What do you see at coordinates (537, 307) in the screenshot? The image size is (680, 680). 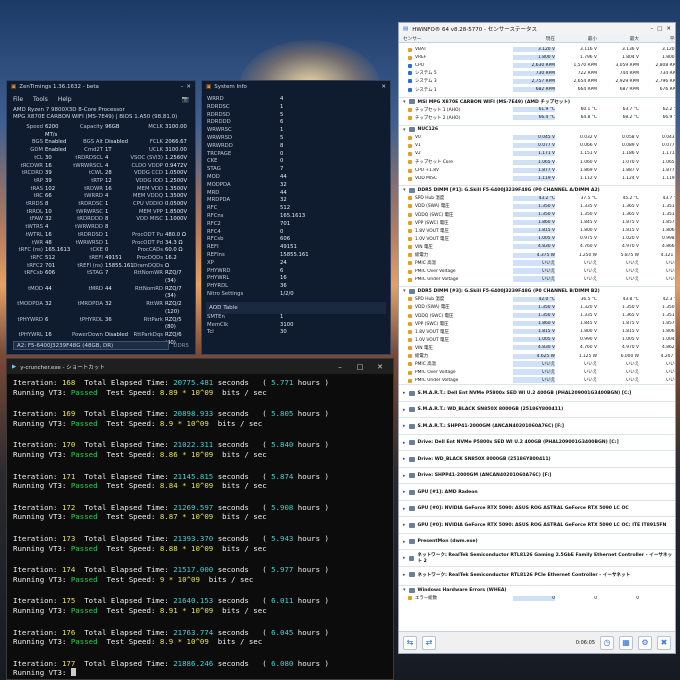 I see `sensor-row: VDD (SWA) 電圧 1.350 V 1.320 V 1.350 V 1.350 V` at bounding box center [537, 307].